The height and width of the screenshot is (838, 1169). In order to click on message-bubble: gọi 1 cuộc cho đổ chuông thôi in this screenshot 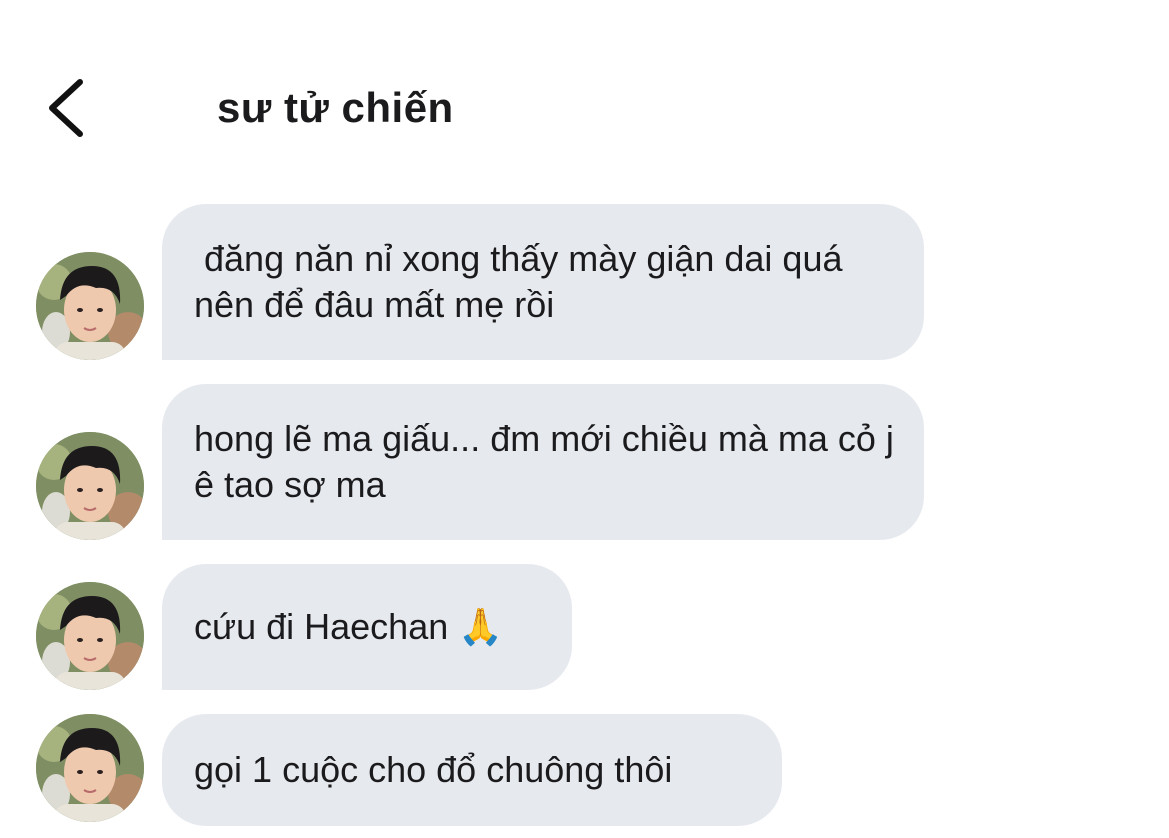, I will do `click(472, 770)`.